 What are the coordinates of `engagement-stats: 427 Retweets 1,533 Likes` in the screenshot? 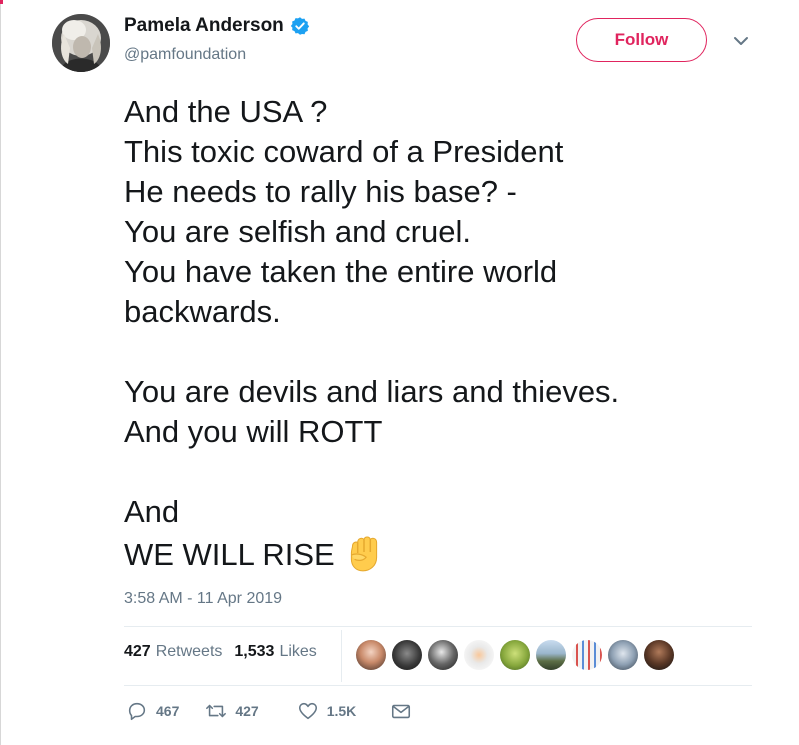 It's located at (220, 652).